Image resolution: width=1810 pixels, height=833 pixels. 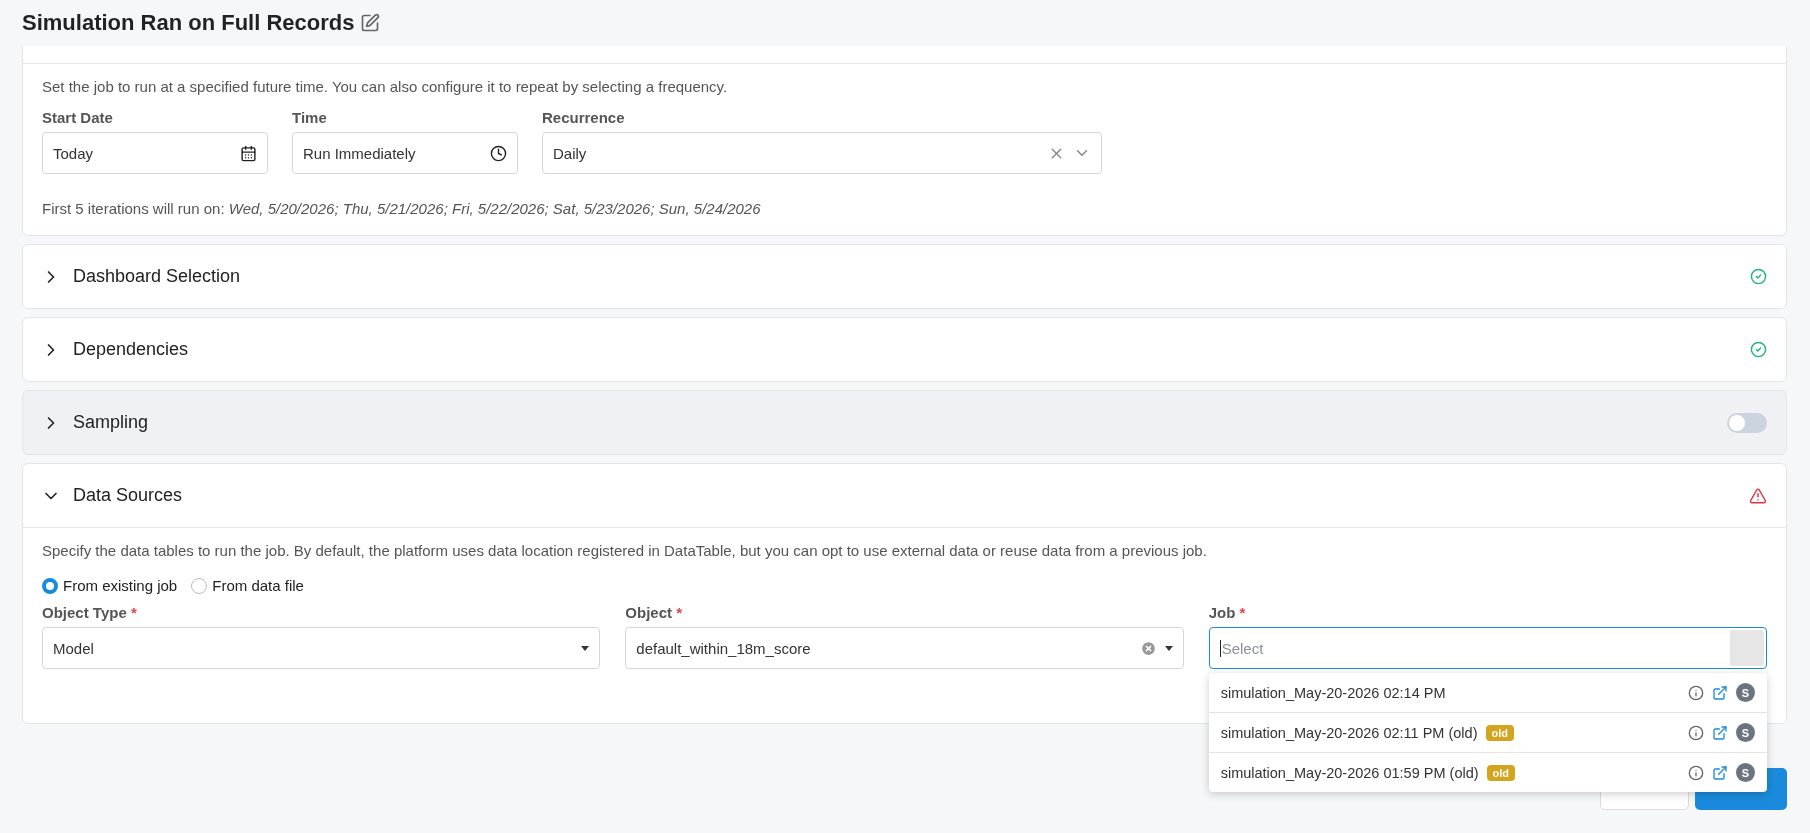 What do you see at coordinates (90, 612) in the screenshot?
I see `field-label: Object Type *` at bounding box center [90, 612].